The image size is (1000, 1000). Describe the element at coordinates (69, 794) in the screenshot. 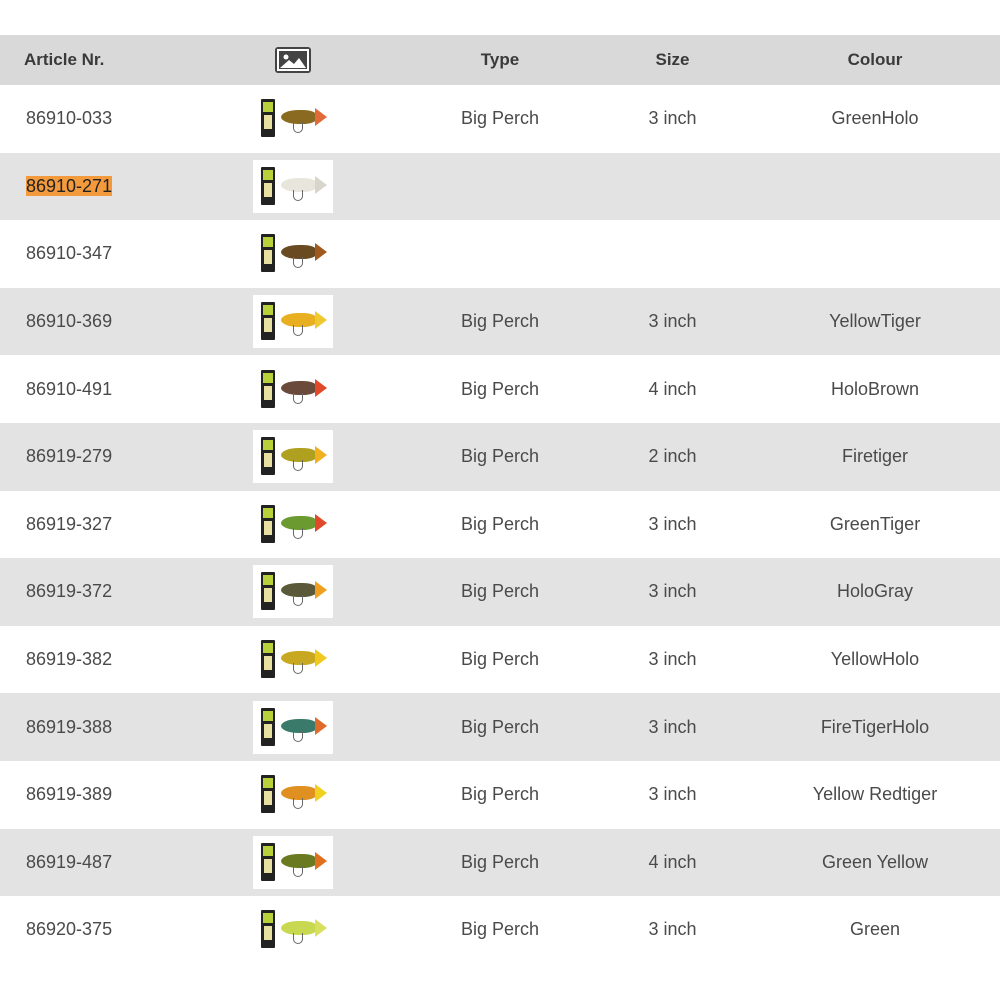

I see `article-number: 86919-389` at that location.